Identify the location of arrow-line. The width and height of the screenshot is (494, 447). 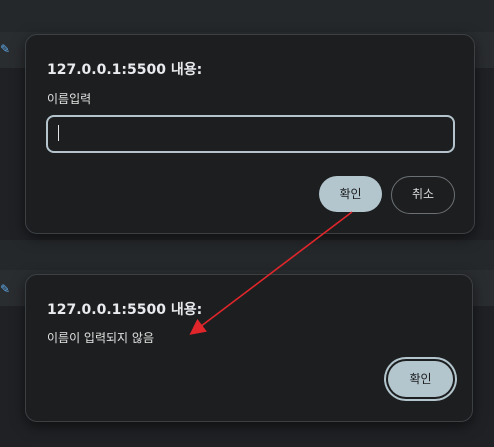
(271, 273).